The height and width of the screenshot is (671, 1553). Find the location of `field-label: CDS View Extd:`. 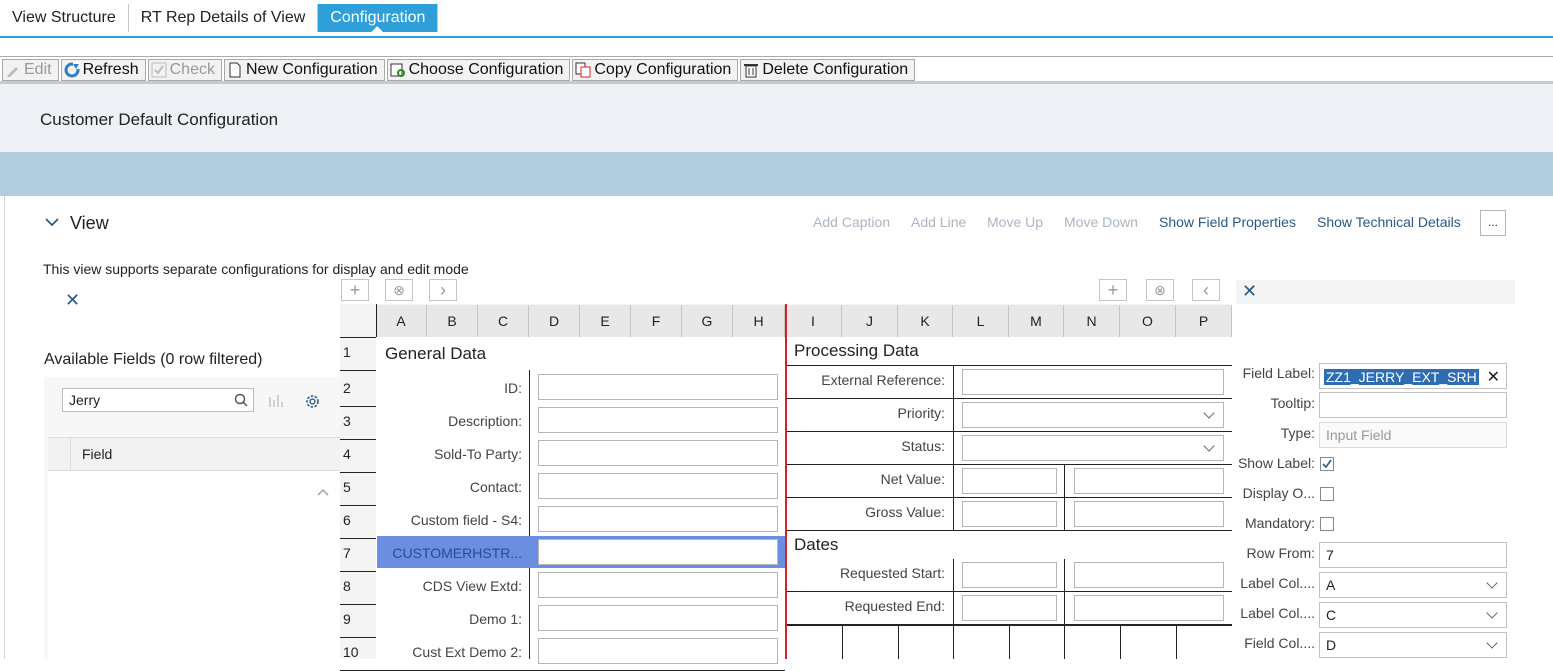

field-label: CDS View Extd: is located at coordinates (451, 586).